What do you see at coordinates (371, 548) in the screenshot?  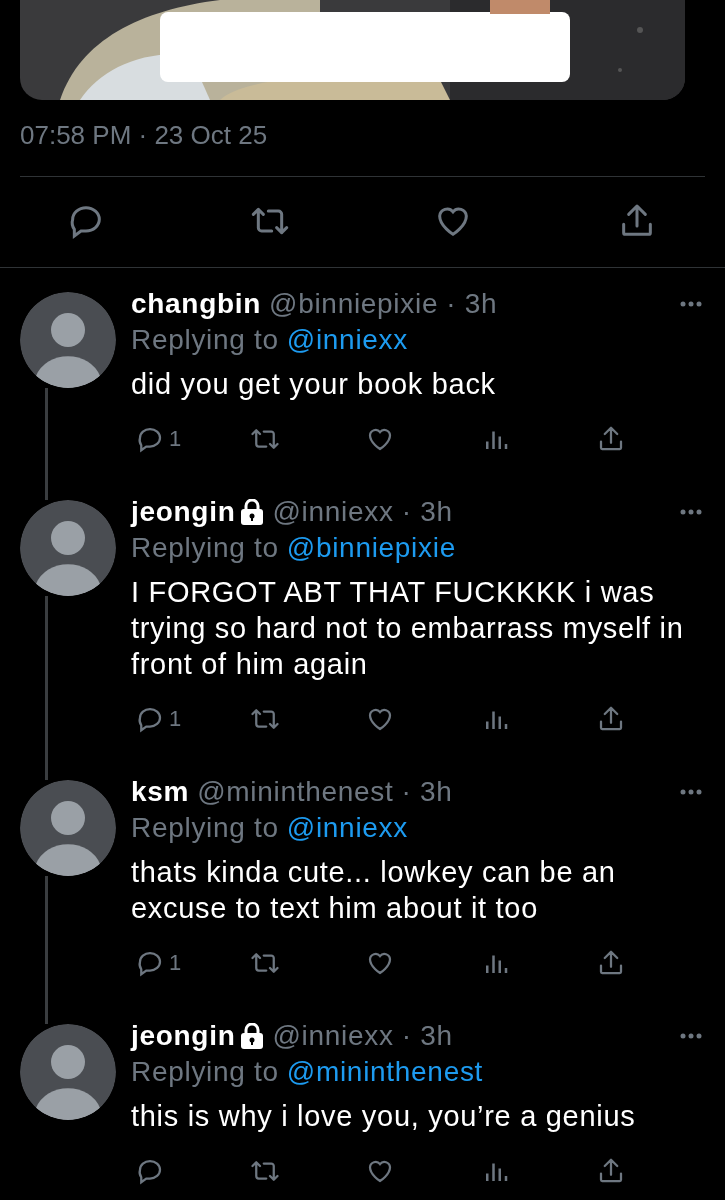 I see `mention-link: @binniepixie` at bounding box center [371, 548].